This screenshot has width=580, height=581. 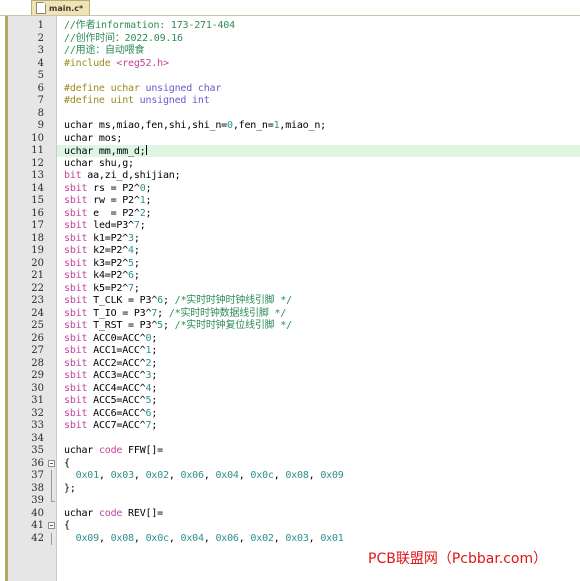 I want to click on line-number: 39, so click(x=26, y=501).